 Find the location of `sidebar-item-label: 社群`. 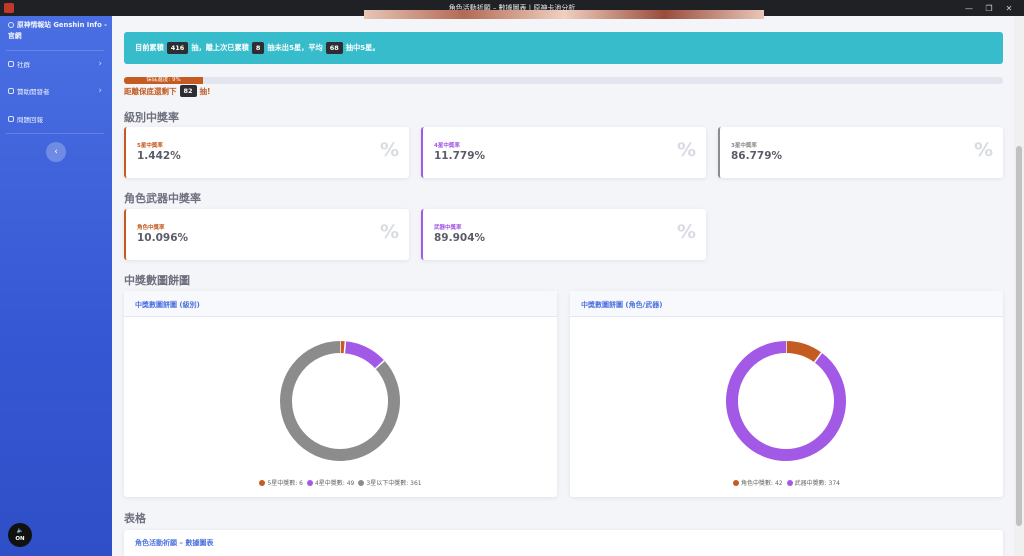

sidebar-item-label: 社群 is located at coordinates (23, 65).